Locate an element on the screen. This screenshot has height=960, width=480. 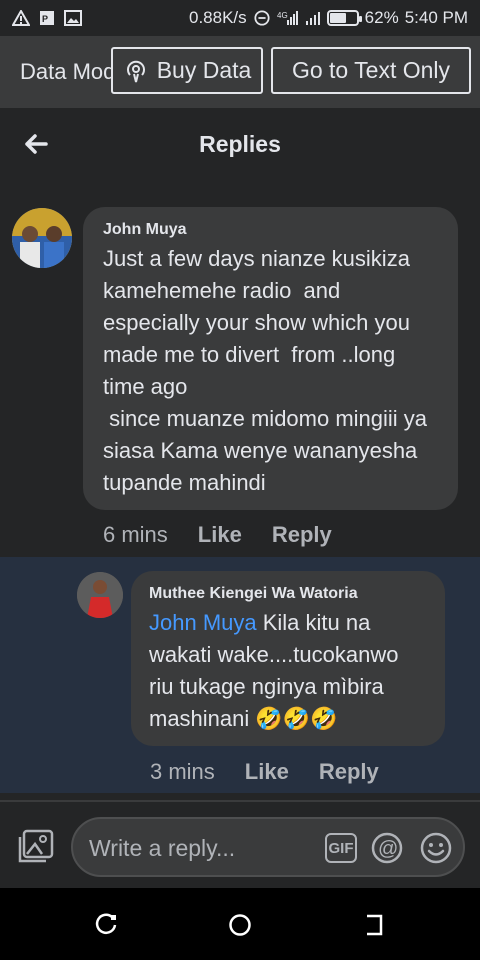
mention-at-icon: @ is located at coordinates (387, 848).